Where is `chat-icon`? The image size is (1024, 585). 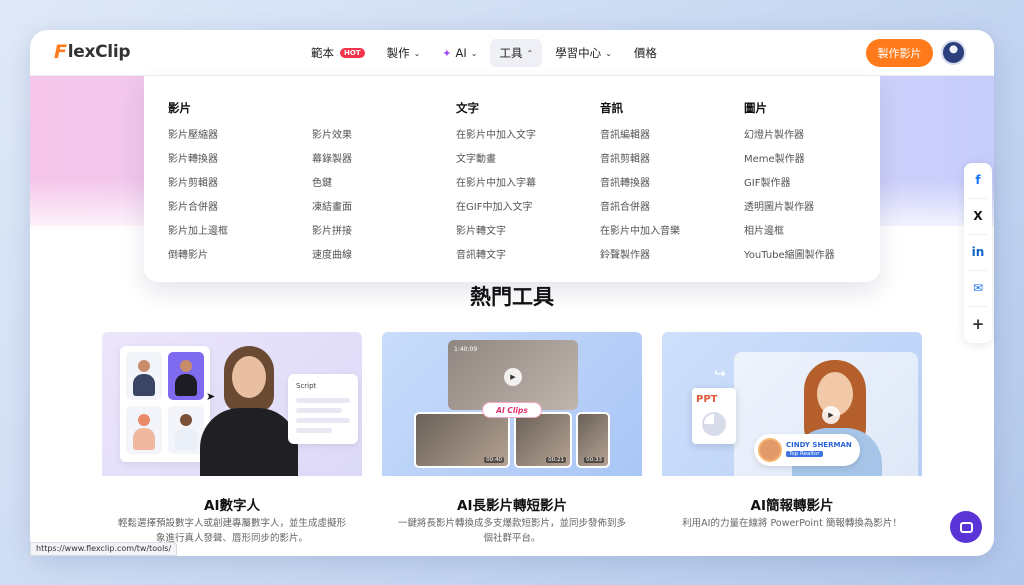 chat-icon is located at coordinates (966, 527).